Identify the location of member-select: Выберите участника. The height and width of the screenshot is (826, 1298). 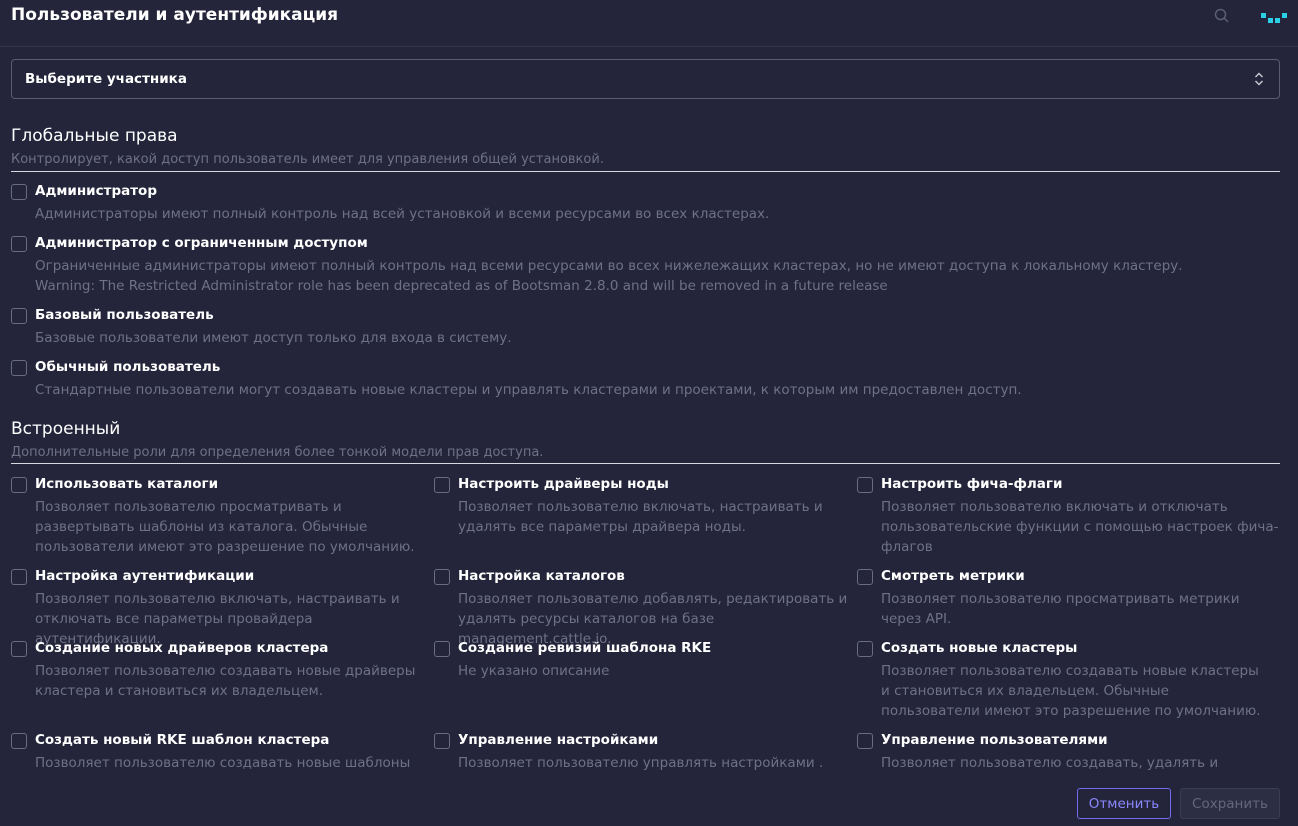
(645, 79).